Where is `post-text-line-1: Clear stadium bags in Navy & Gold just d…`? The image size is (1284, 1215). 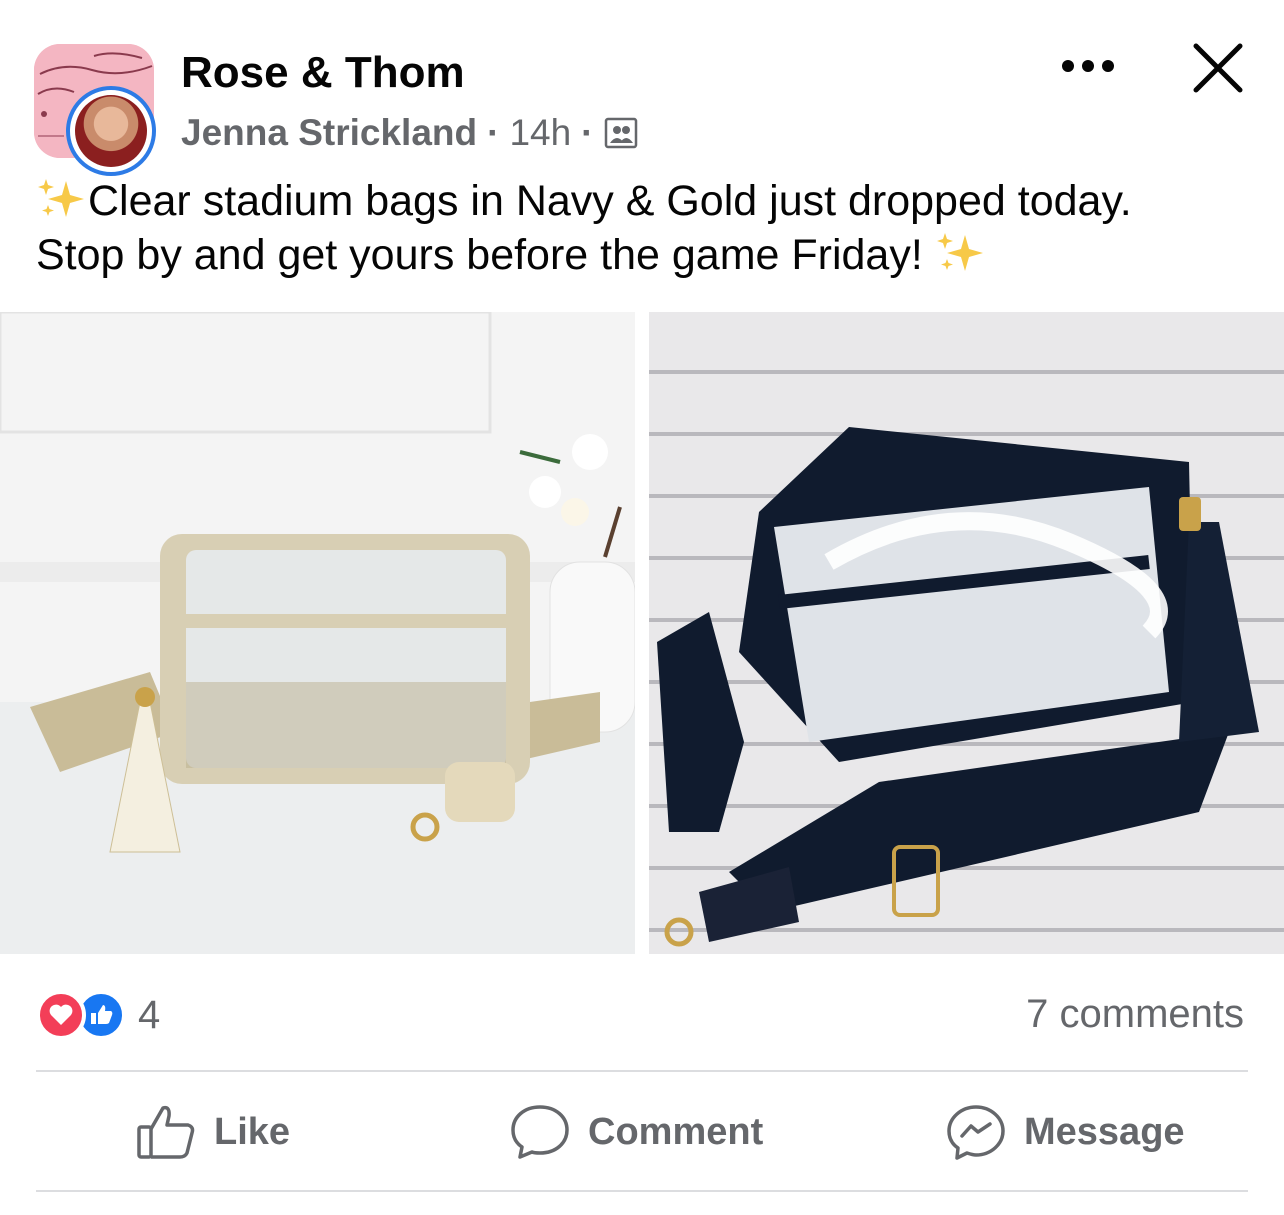
post-text-line-1: Clear stadium bags in Navy & Gold just d… is located at coordinates (610, 201).